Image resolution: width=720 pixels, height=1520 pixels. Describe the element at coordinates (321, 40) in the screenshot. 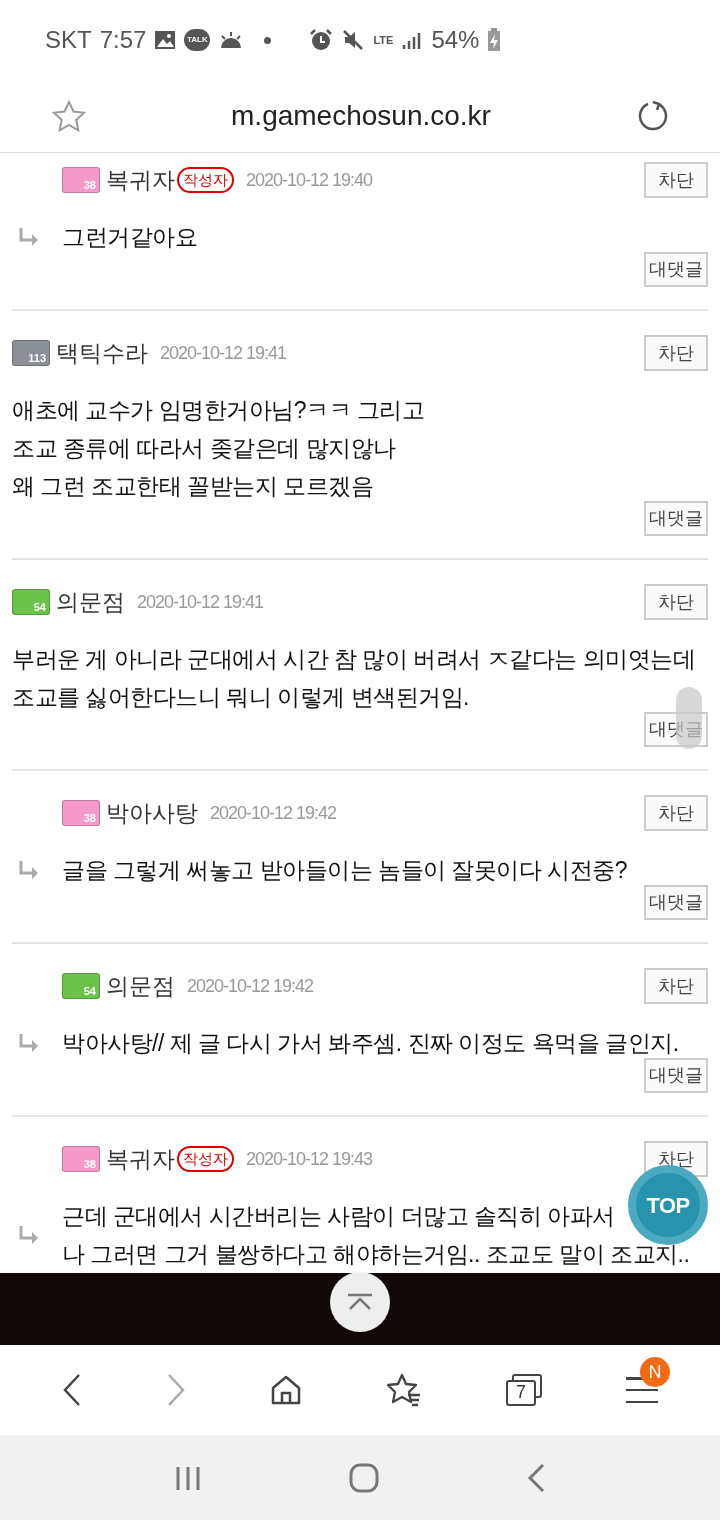

I see `alarm-icon` at that location.